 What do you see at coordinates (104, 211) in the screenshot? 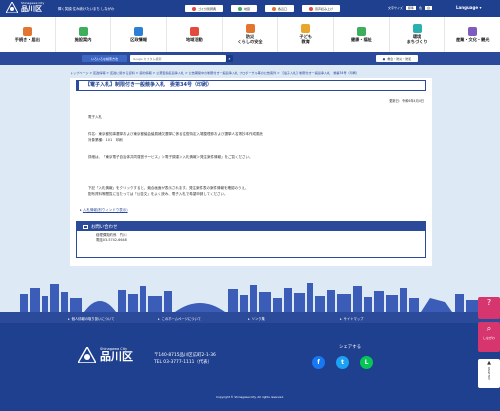
I see `bidding-info-link: ▸ 入札情報(別ウィンドウ表示)` at bounding box center [104, 211].